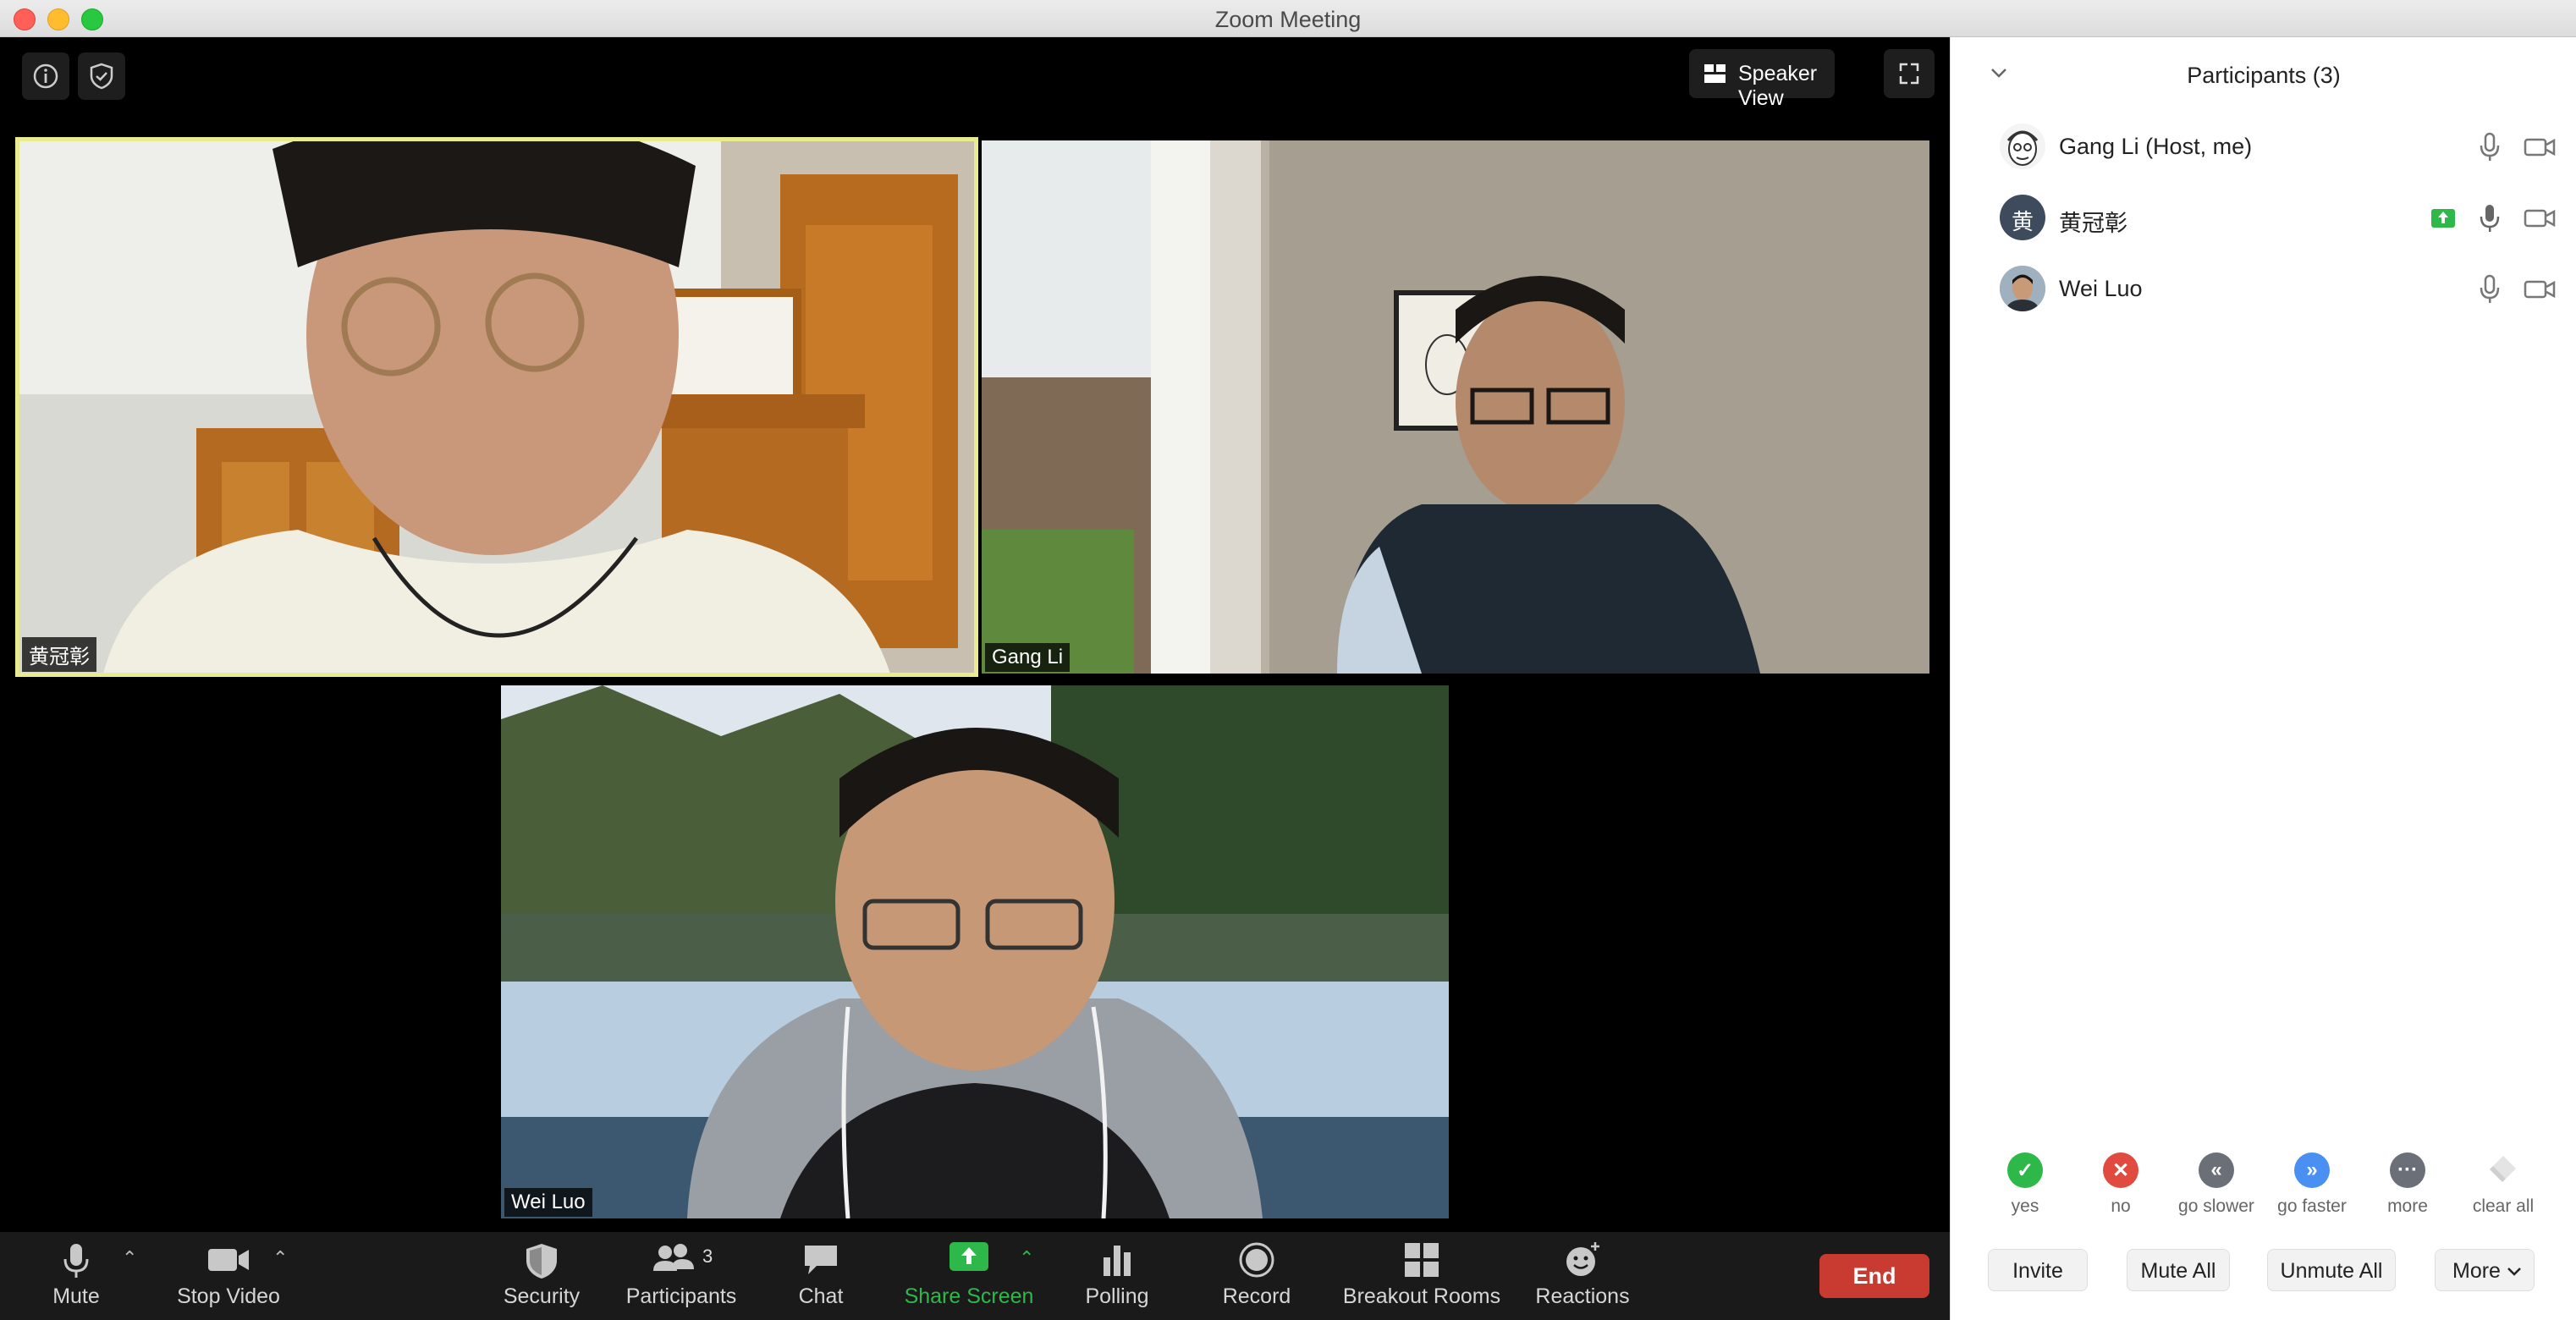 The width and height of the screenshot is (2576, 1320). What do you see at coordinates (76, 1296) in the screenshot?
I see `mute-label: Mute` at bounding box center [76, 1296].